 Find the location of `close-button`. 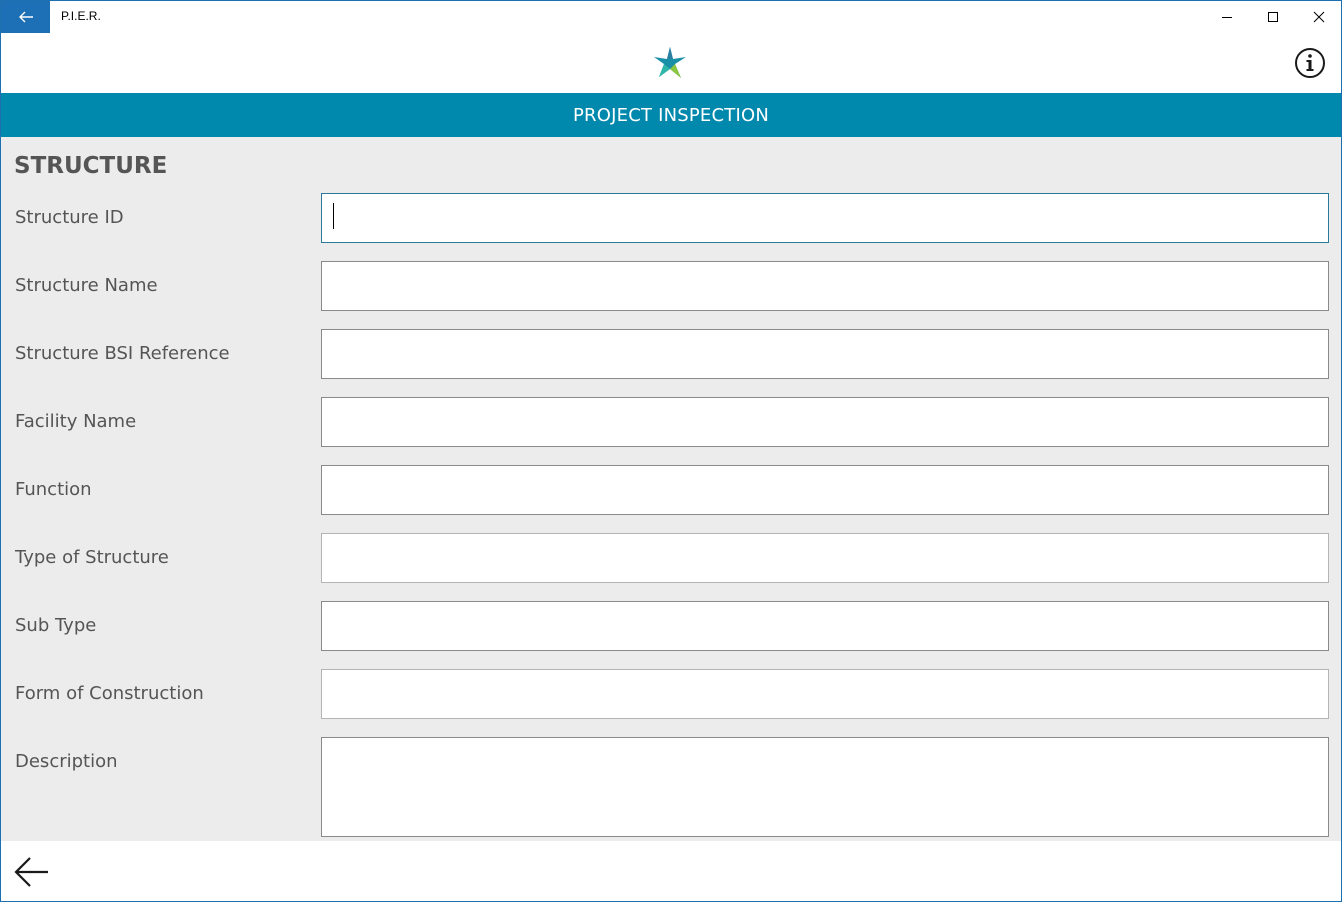

close-button is located at coordinates (1319, 17).